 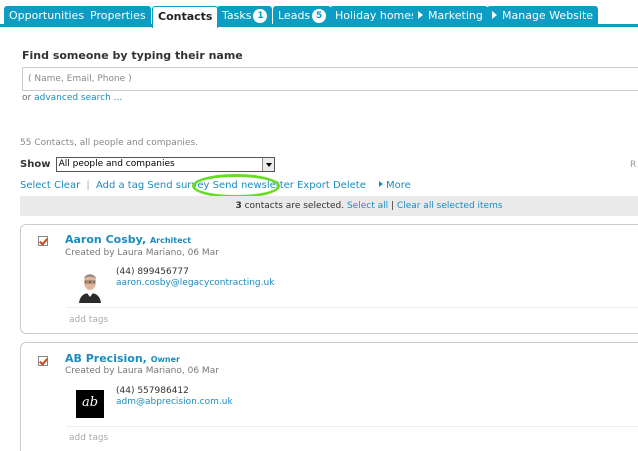 I want to click on contact-role: Architect, so click(x=170, y=240).